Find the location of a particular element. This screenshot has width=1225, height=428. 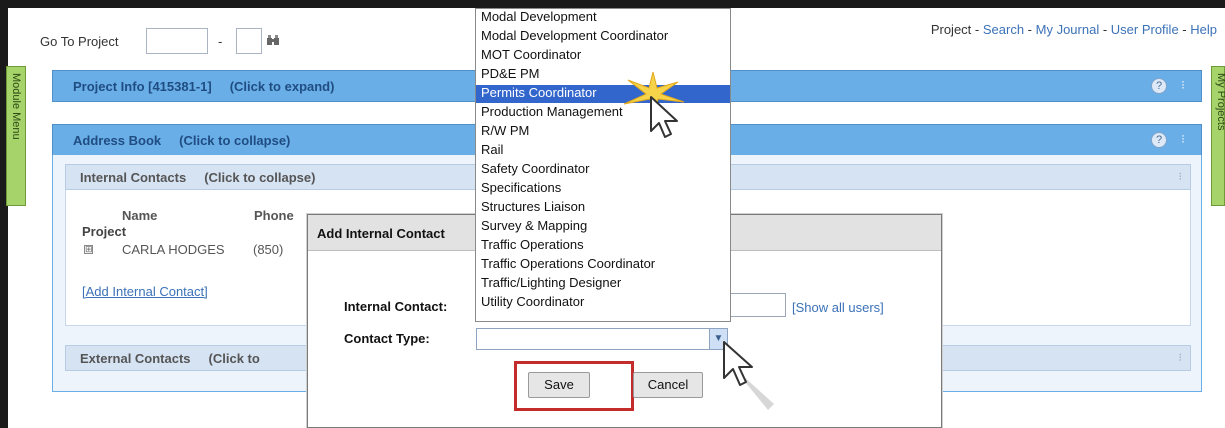

dropdown-option: Traffic Operations is located at coordinates (603, 246).